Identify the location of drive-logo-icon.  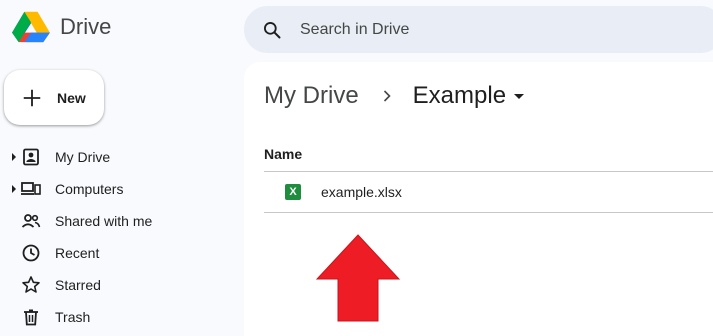
(31, 27).